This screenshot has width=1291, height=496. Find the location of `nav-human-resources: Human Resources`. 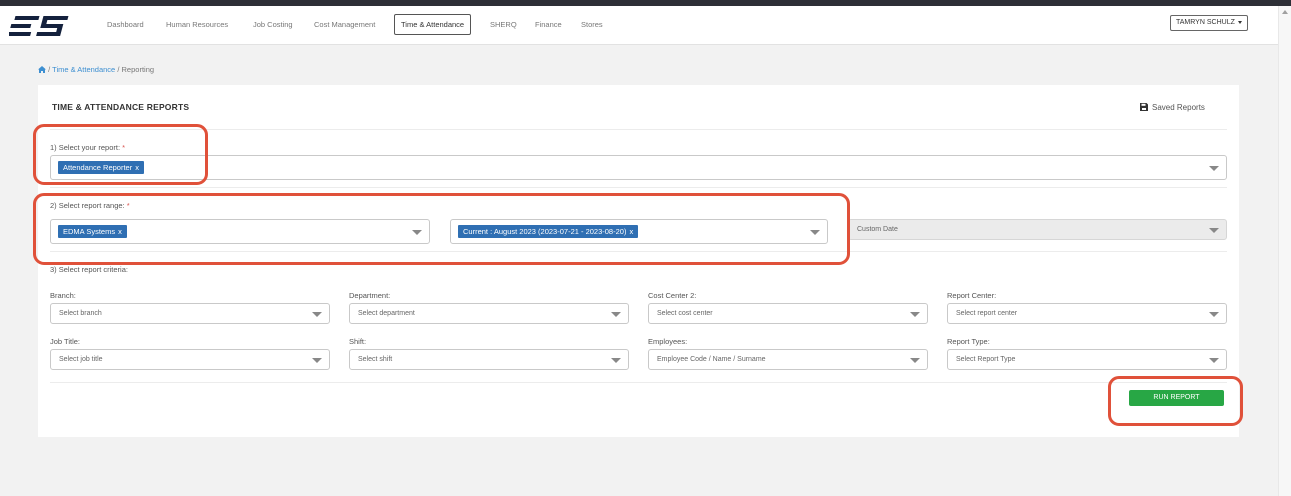

nav-human-resources: Human Resources is located at coordinates (197, 24).